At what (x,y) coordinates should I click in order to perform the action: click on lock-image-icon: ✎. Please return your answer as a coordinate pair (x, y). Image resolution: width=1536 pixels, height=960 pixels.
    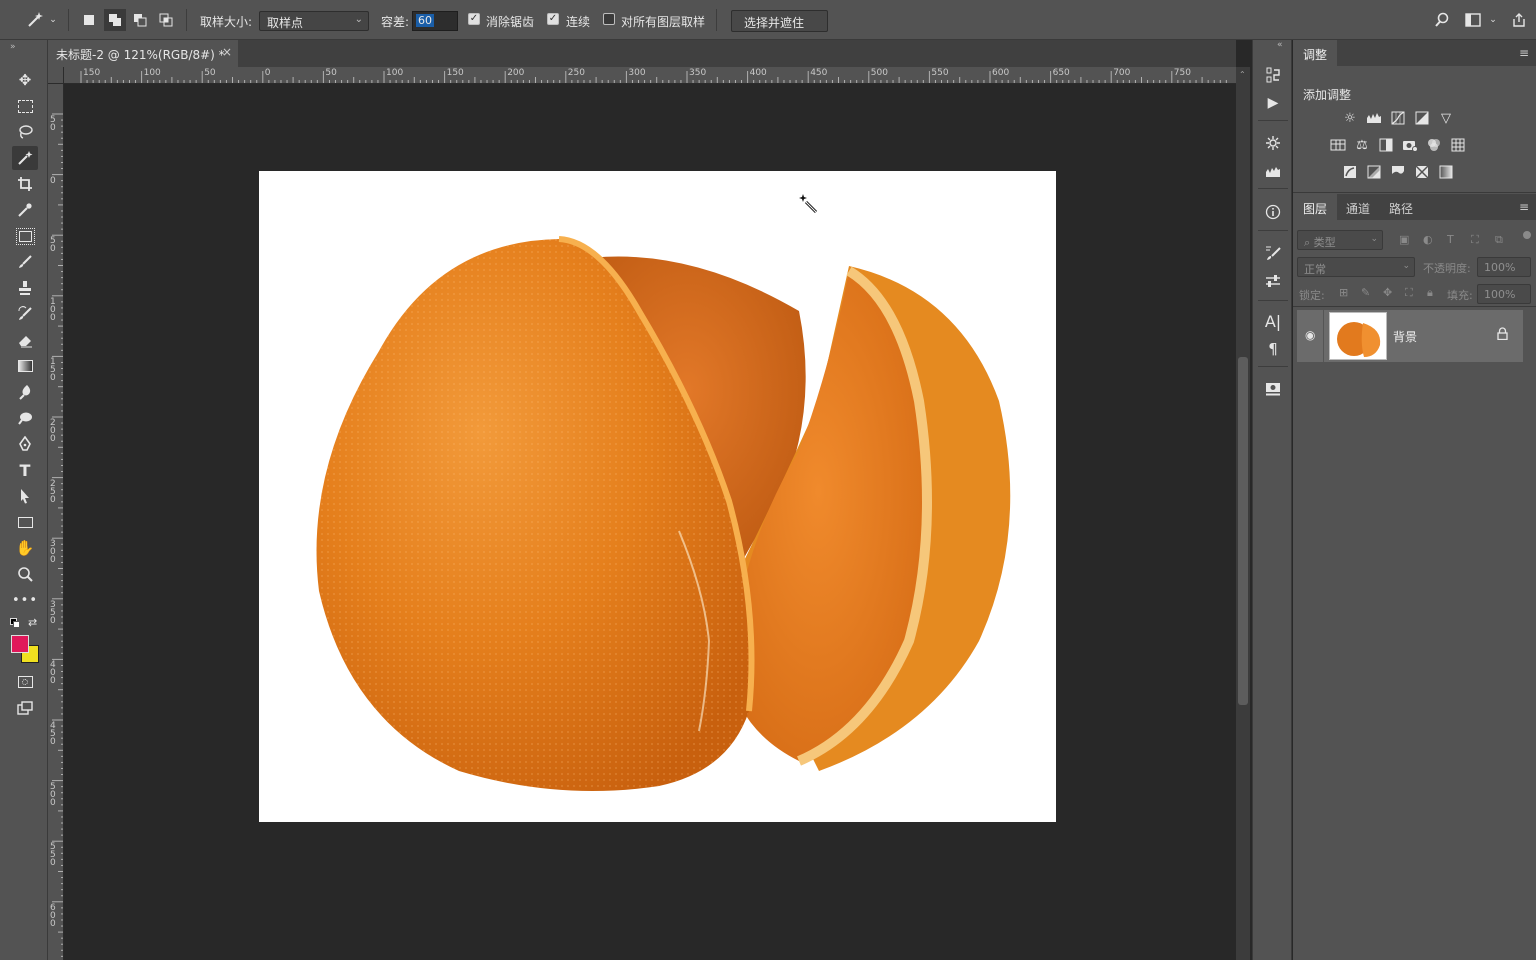
    Looking at the image, I should click on (1365, 292).